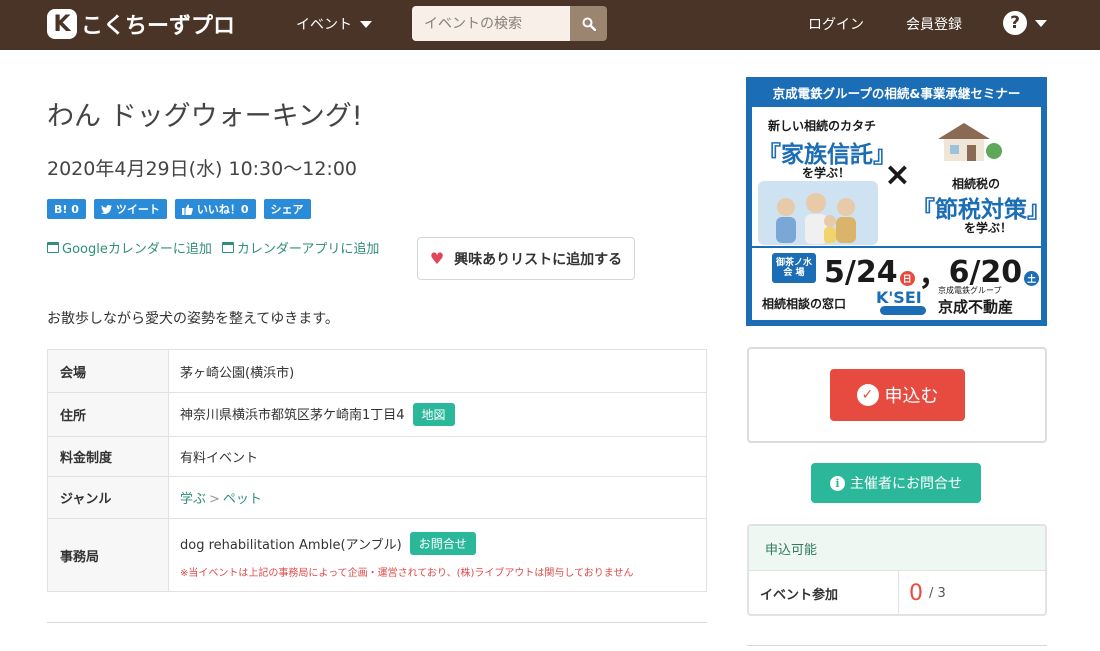 The width and height of the screenshot is (1100, 651). Describe the element at coordinates (934, 24) in the screenshot. I see `register-link: 会員登録` at that location.